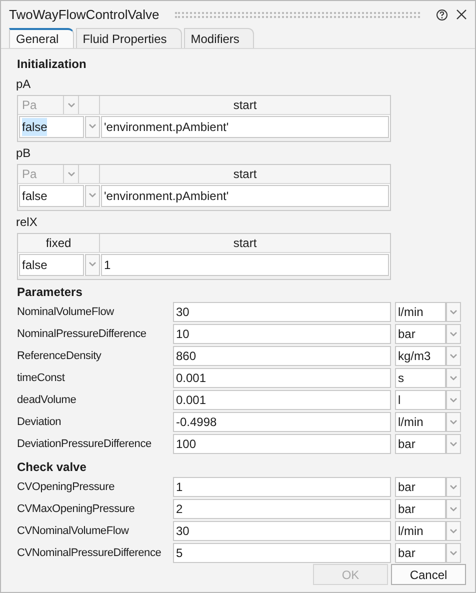  What do you see at coordinates (282, 553) in the screenshot?
I see `value-field: 5` at bounding box center [282, 553].